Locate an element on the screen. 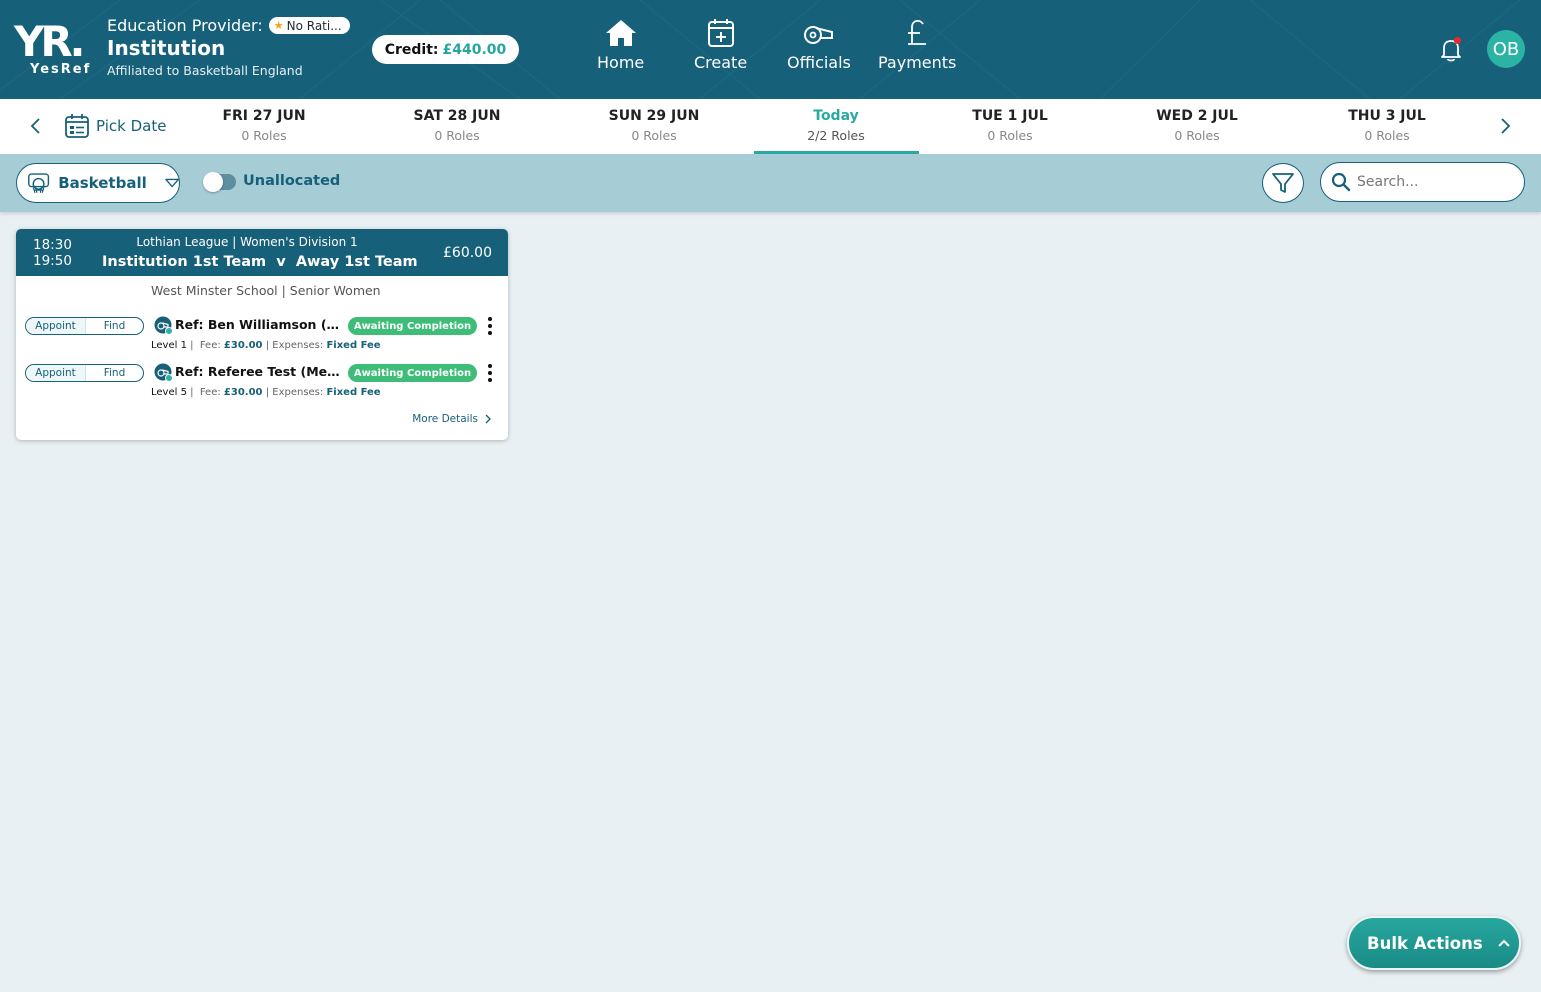 This screenshot has width=1541, height=992. date-tab-label: THU 3 JUL is located at coordinates (1387, 116).